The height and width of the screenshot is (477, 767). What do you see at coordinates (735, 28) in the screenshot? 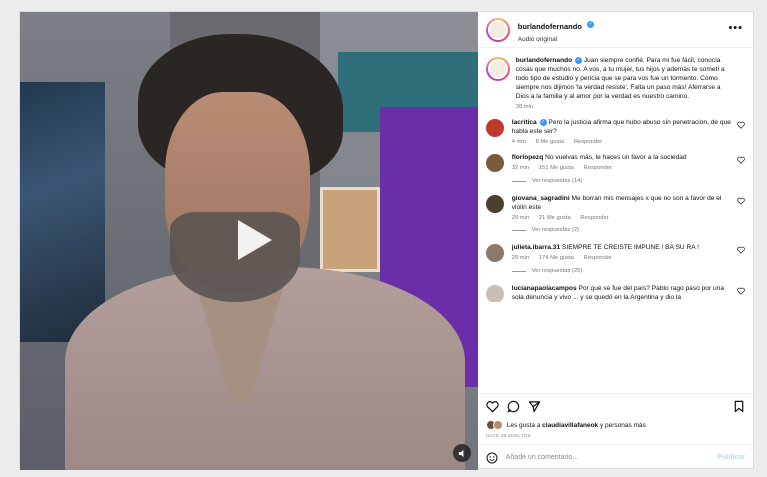
I see `more-icon: •••` at bounding box center [735, 28].